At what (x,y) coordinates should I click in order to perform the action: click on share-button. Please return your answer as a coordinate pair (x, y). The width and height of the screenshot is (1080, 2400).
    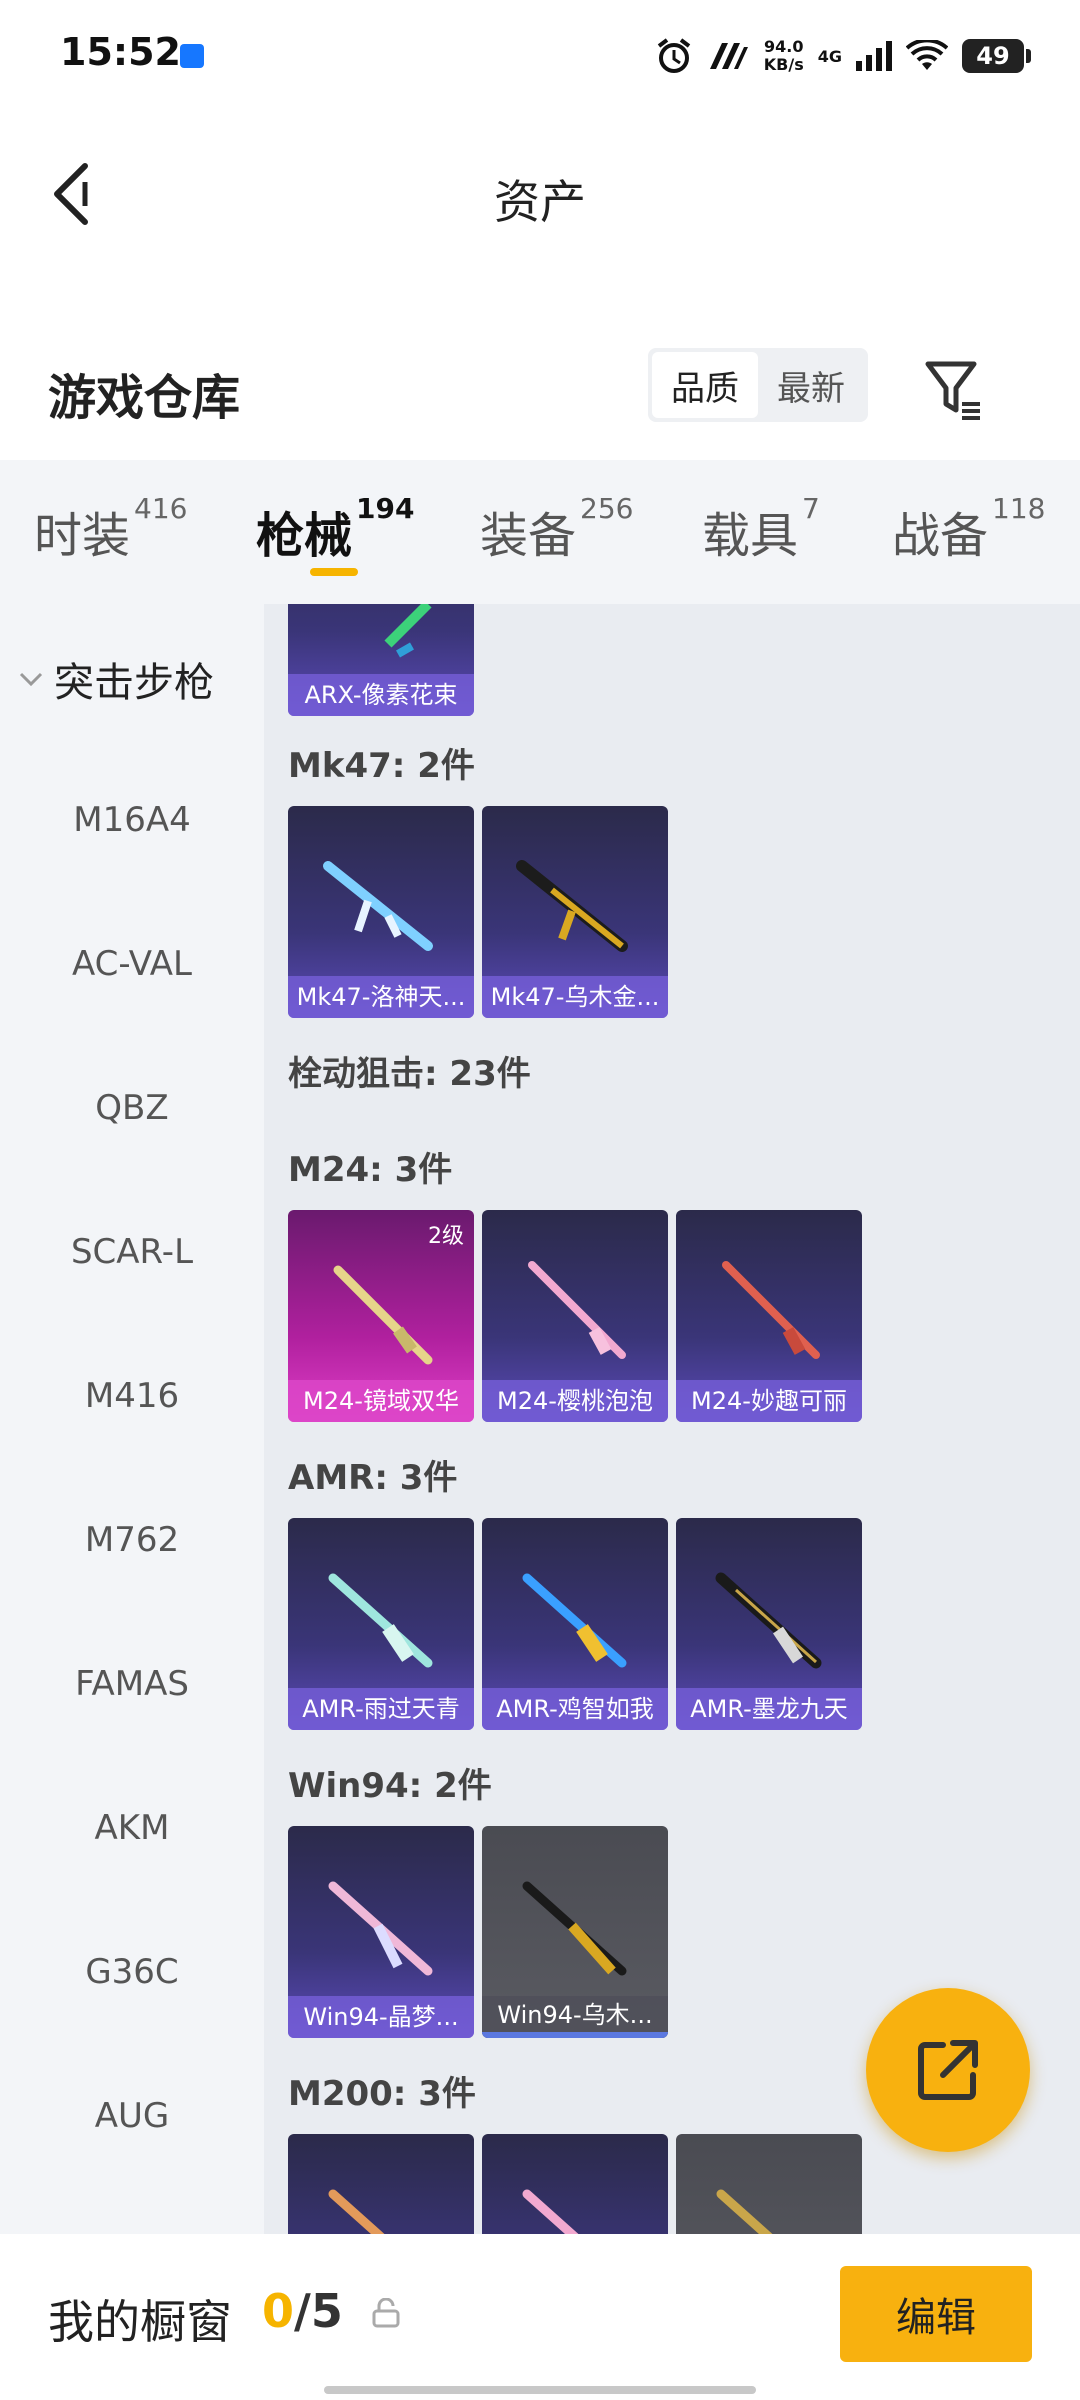
    Looking at the image, I should click on (948, 2070).